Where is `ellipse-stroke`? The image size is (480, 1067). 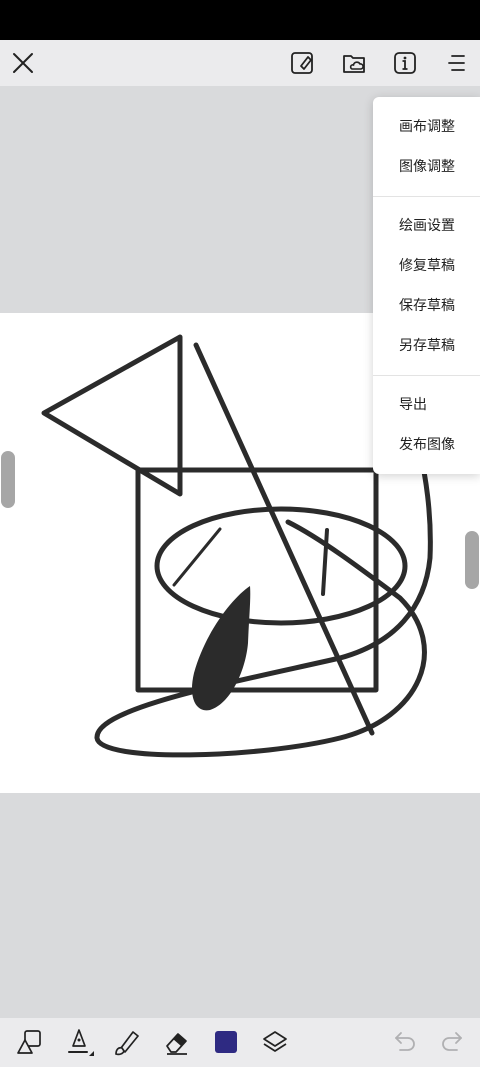
ellipse-stroke is located at coordinates (281, 566).